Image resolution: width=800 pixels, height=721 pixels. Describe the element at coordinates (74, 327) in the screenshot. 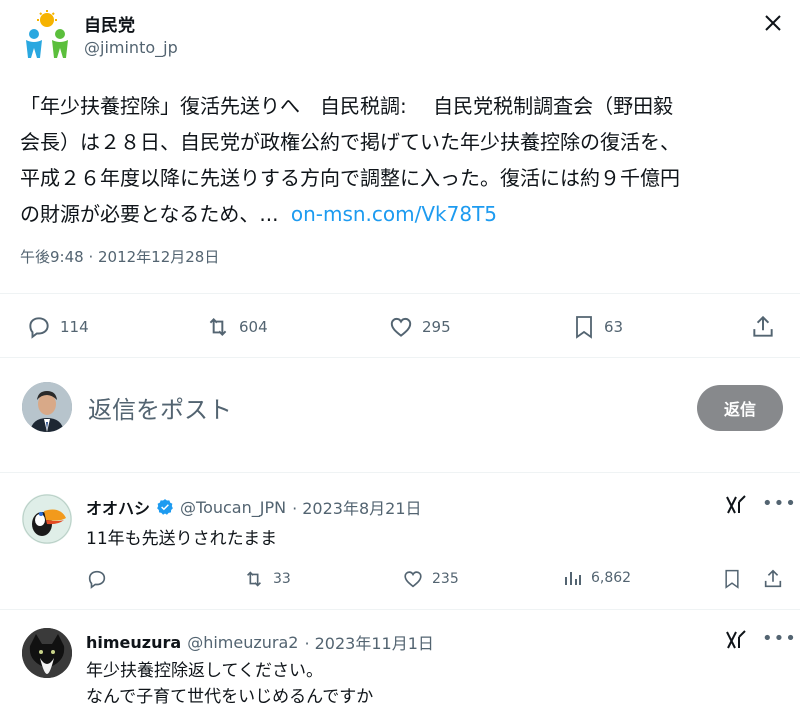

I see `reply-count: 114` at that location.